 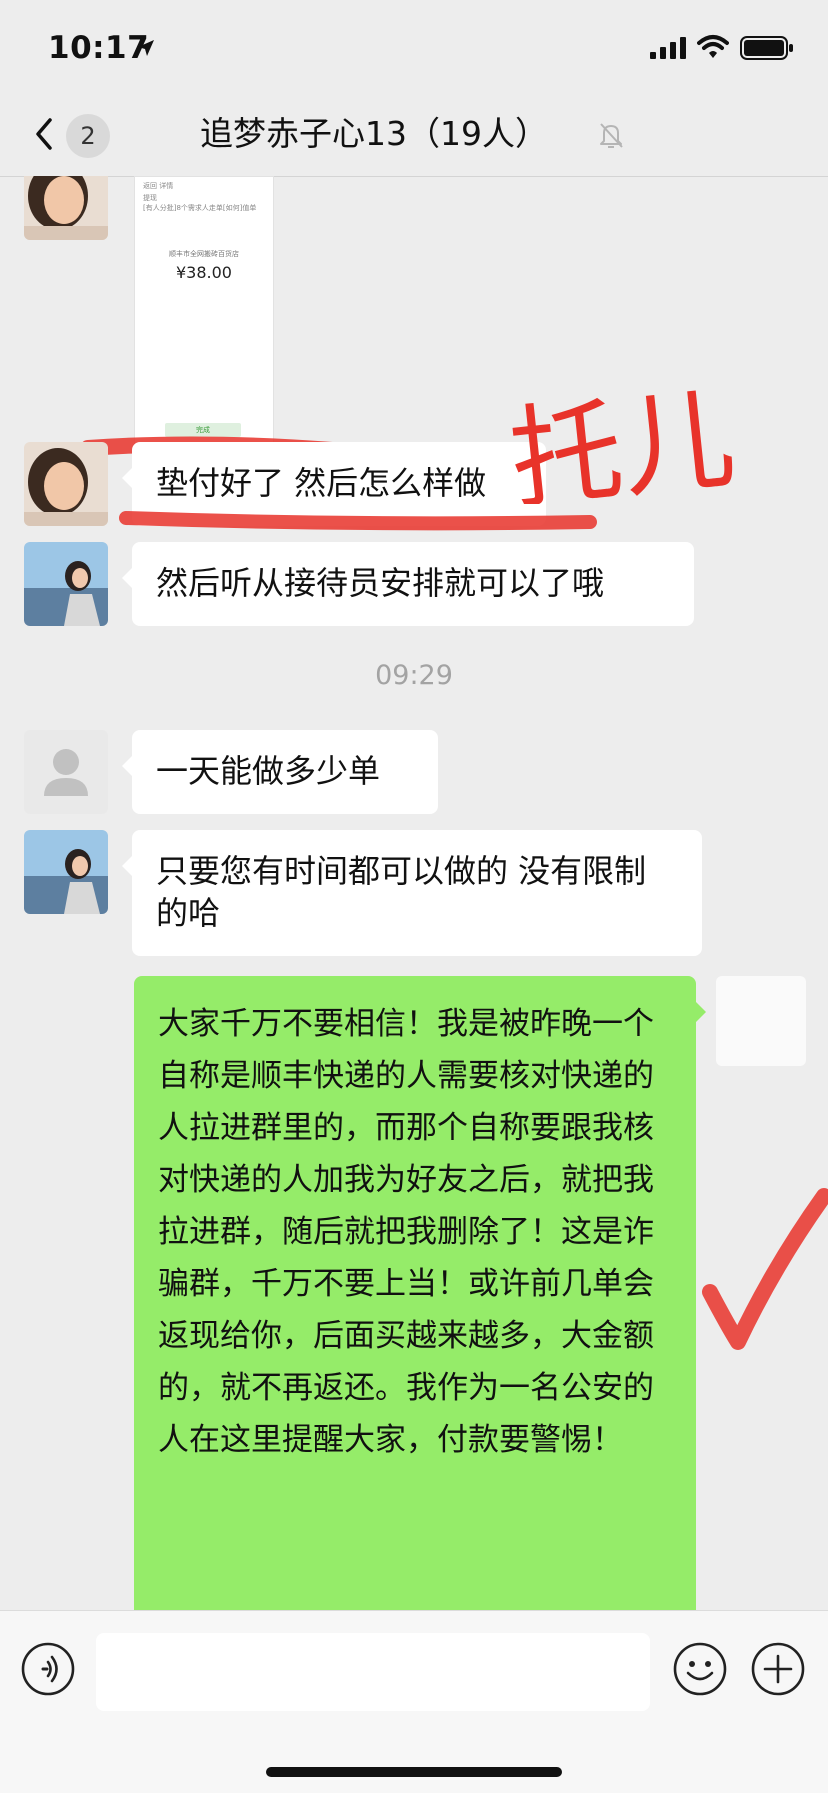 I want to click on message-bubble: 垫付好了 然后怎么样做, so click(x=334, y=484).